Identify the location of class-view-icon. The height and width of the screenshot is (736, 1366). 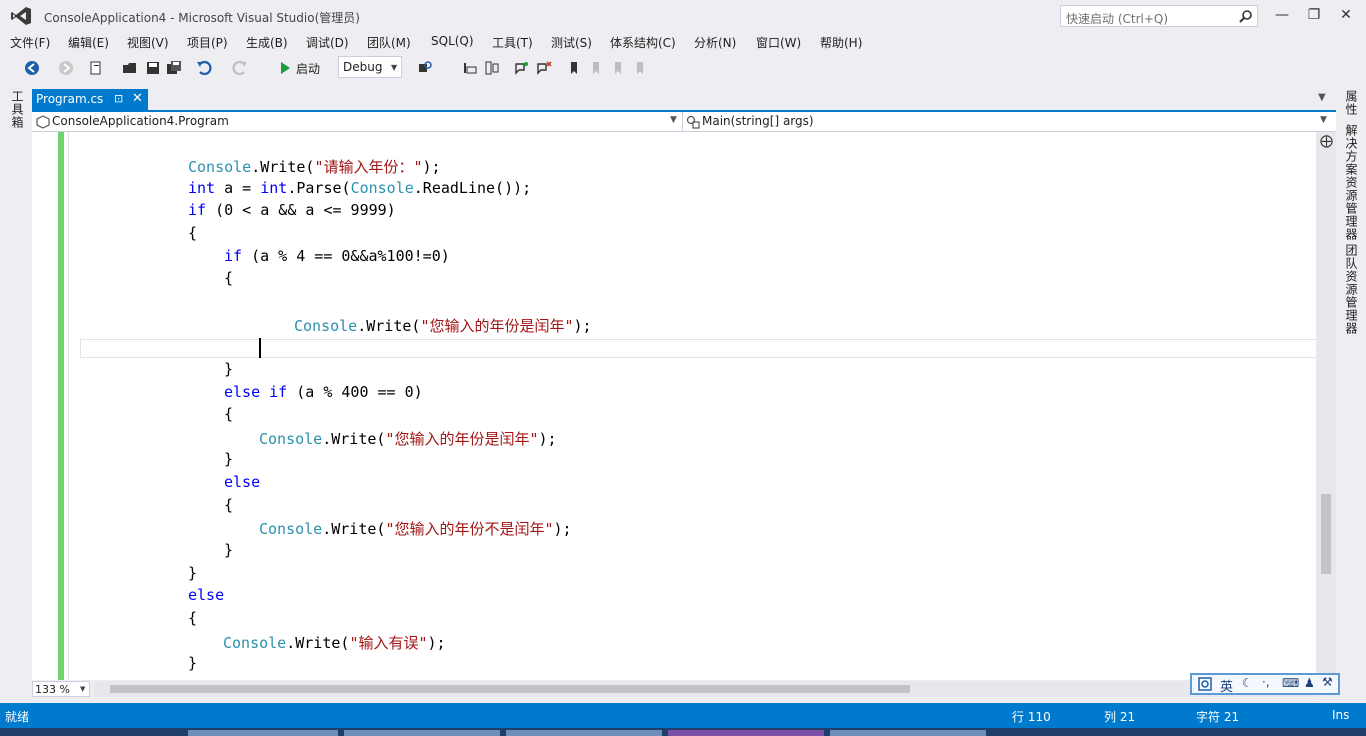
(470, 68).